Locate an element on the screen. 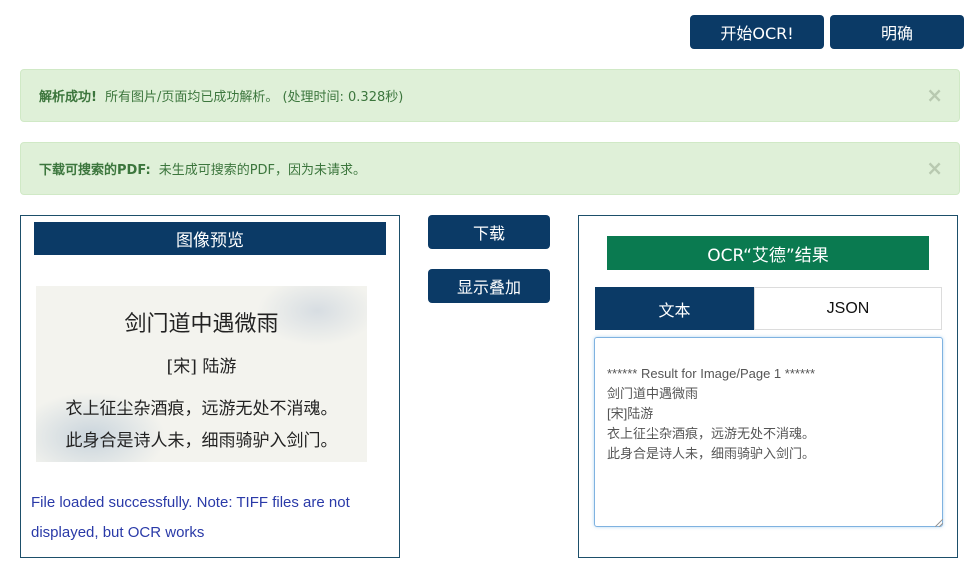  tab-json: JSON is located at coordinates (848, 308).